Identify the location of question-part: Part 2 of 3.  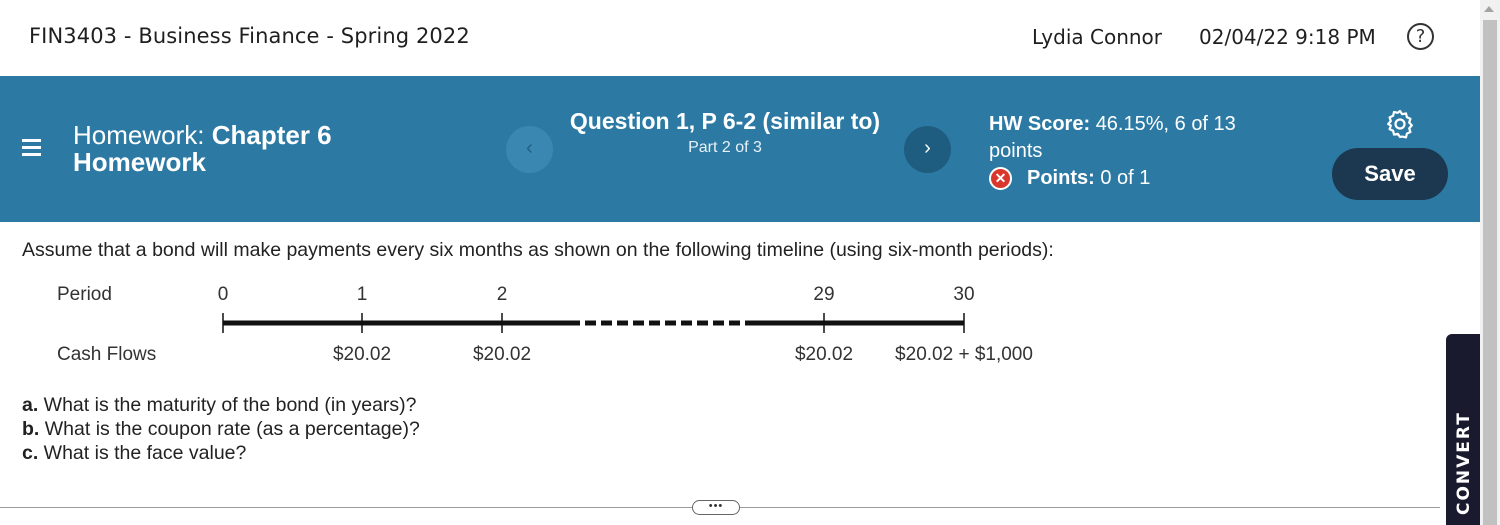
(725, 147).